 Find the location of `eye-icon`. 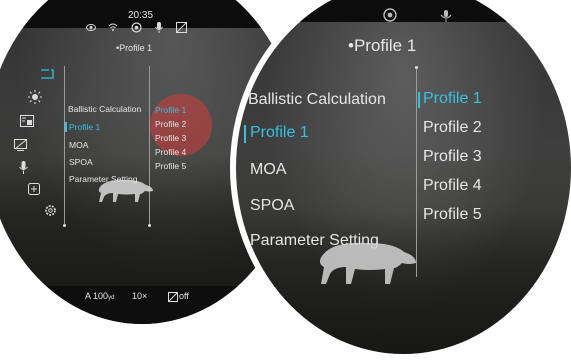

eye-icon is located at coordinates (91, 27).